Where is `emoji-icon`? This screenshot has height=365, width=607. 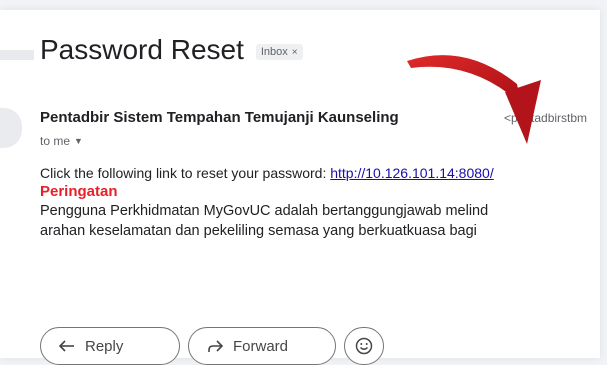
emoji-icon is located at coordinates (364, 346).